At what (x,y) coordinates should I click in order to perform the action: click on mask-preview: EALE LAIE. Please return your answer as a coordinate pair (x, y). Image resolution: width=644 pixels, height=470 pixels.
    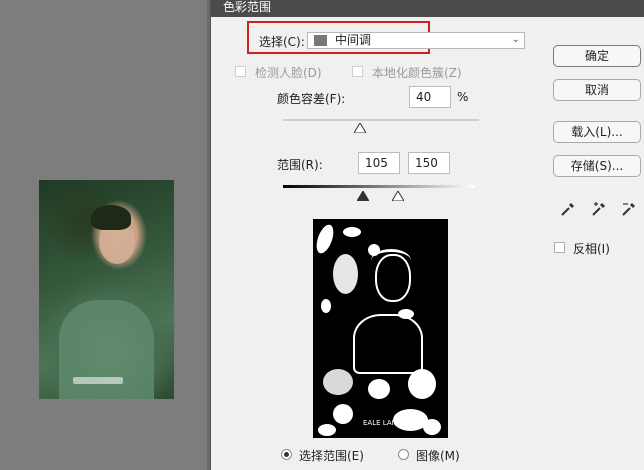
    Looking at the image, I should click on (380, 328).